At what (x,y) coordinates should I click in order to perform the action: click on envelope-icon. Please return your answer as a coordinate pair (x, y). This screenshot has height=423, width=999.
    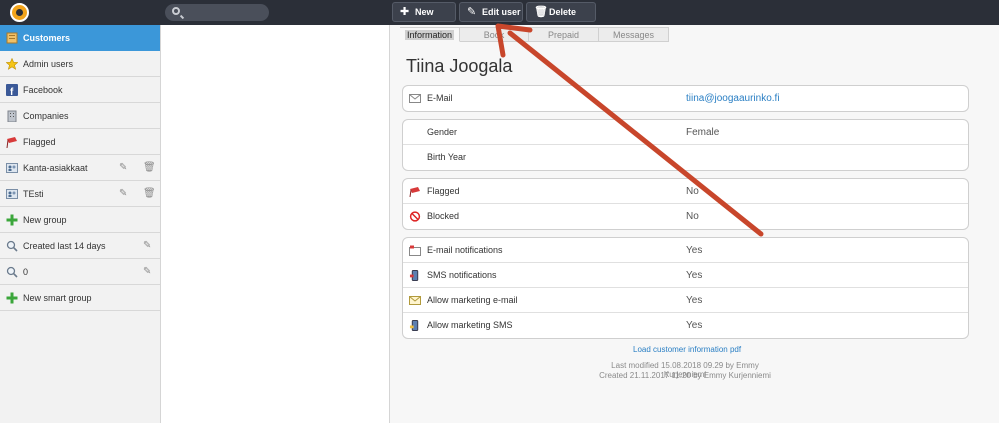
    Looking at the image, I should click on (415, 98).